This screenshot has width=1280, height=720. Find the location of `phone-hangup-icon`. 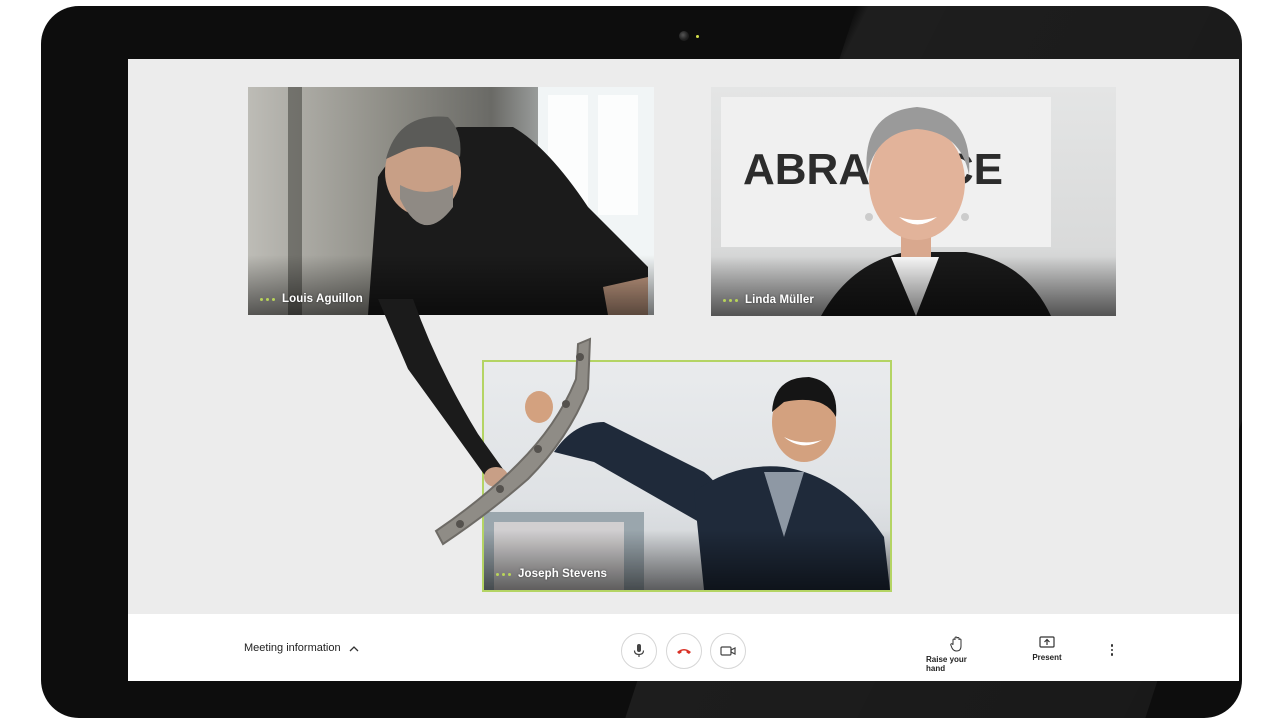

phone-hangup-icon is located at coordinates (684, 651).